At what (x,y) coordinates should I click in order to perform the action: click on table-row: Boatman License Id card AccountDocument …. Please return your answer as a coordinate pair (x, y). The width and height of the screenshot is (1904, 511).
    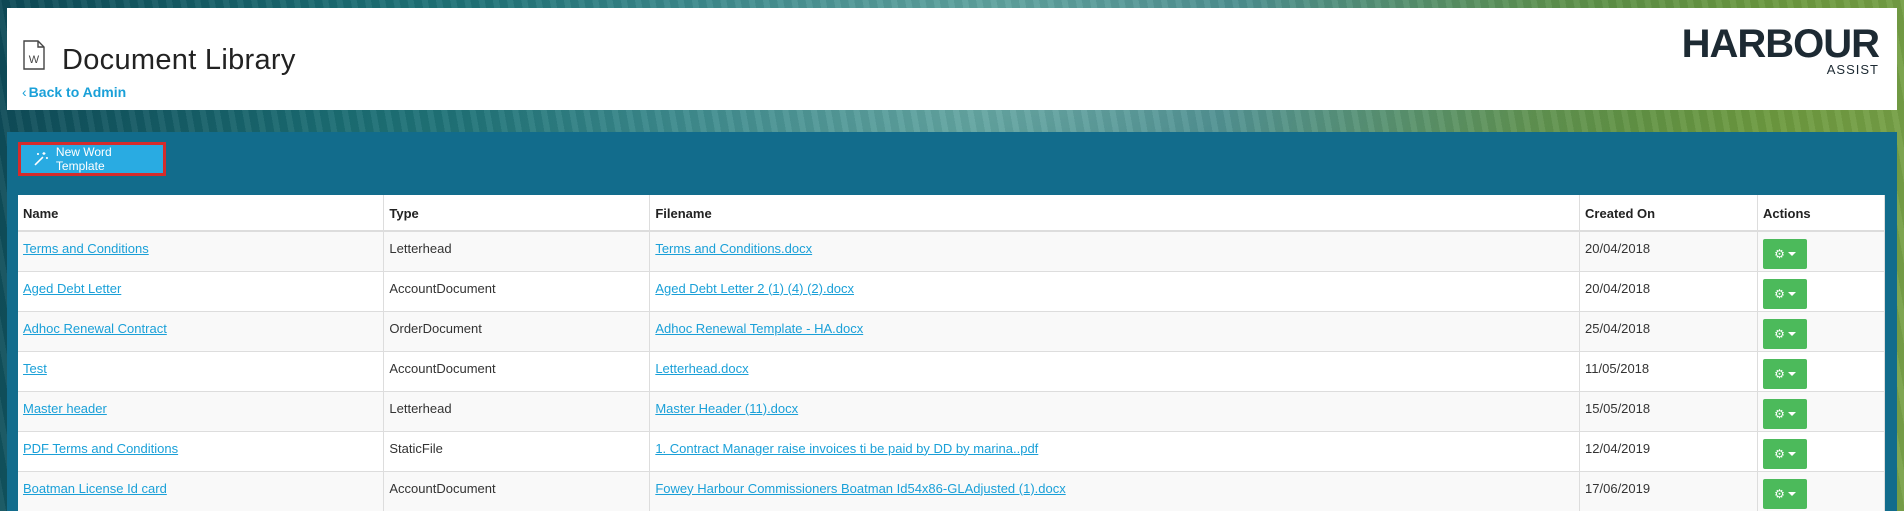
    Looking at the image, I should click on (951, 490).